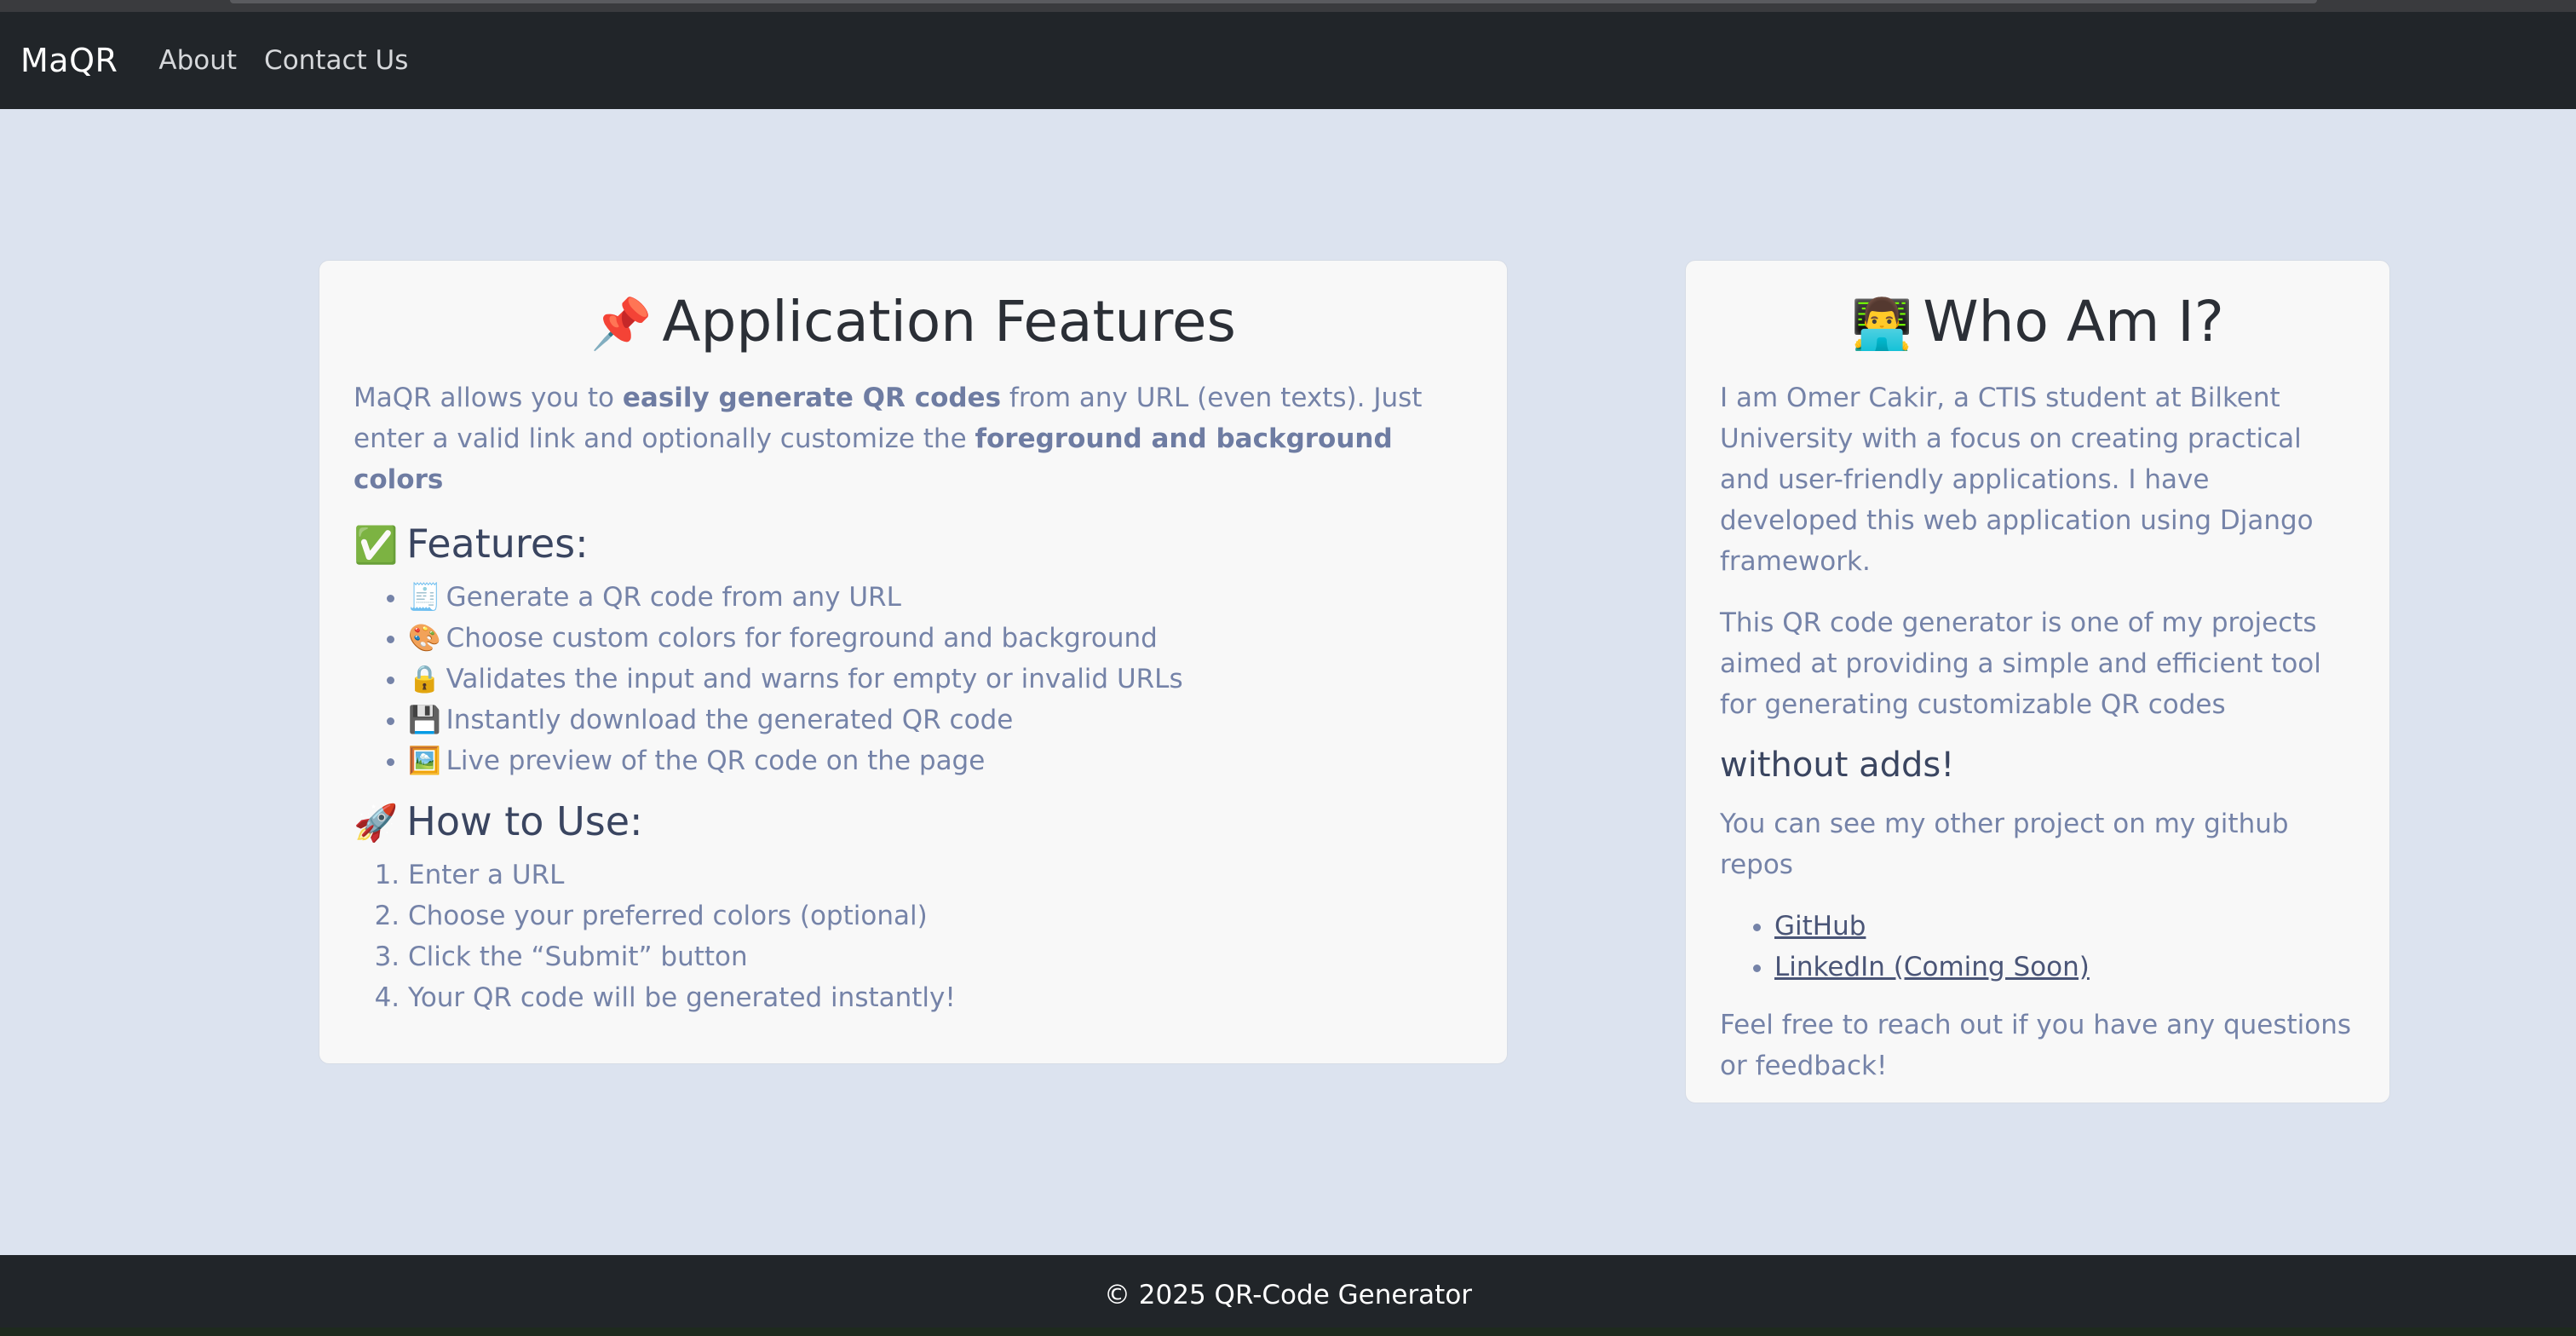 This screenshot has width=2576, height=1336. Describe the element at coordinates (377, 544) in the screenshot. I see `check-mark-icon: ✅` at that location.